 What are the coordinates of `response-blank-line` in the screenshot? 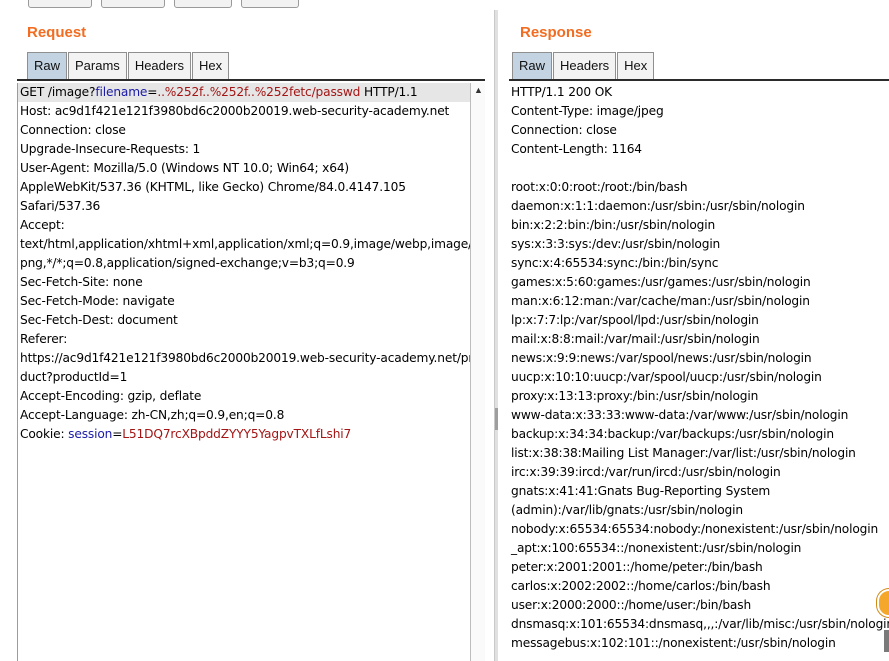 It's located at (699, 168).